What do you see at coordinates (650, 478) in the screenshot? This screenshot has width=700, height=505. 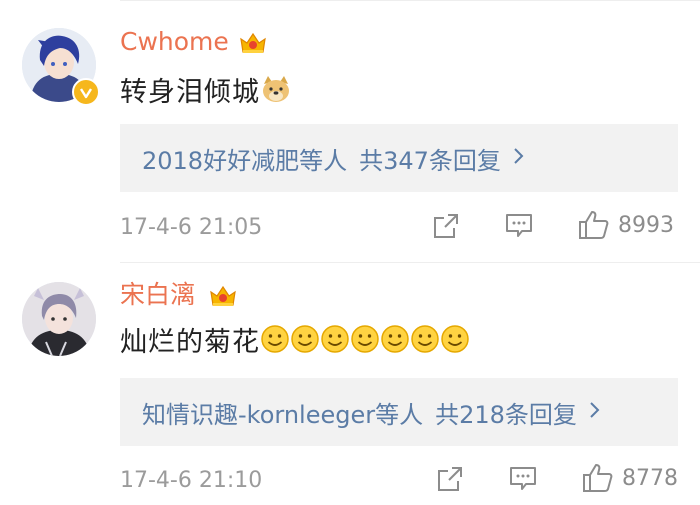 I see `like-count: 8778` at bounding box center [650, 478].